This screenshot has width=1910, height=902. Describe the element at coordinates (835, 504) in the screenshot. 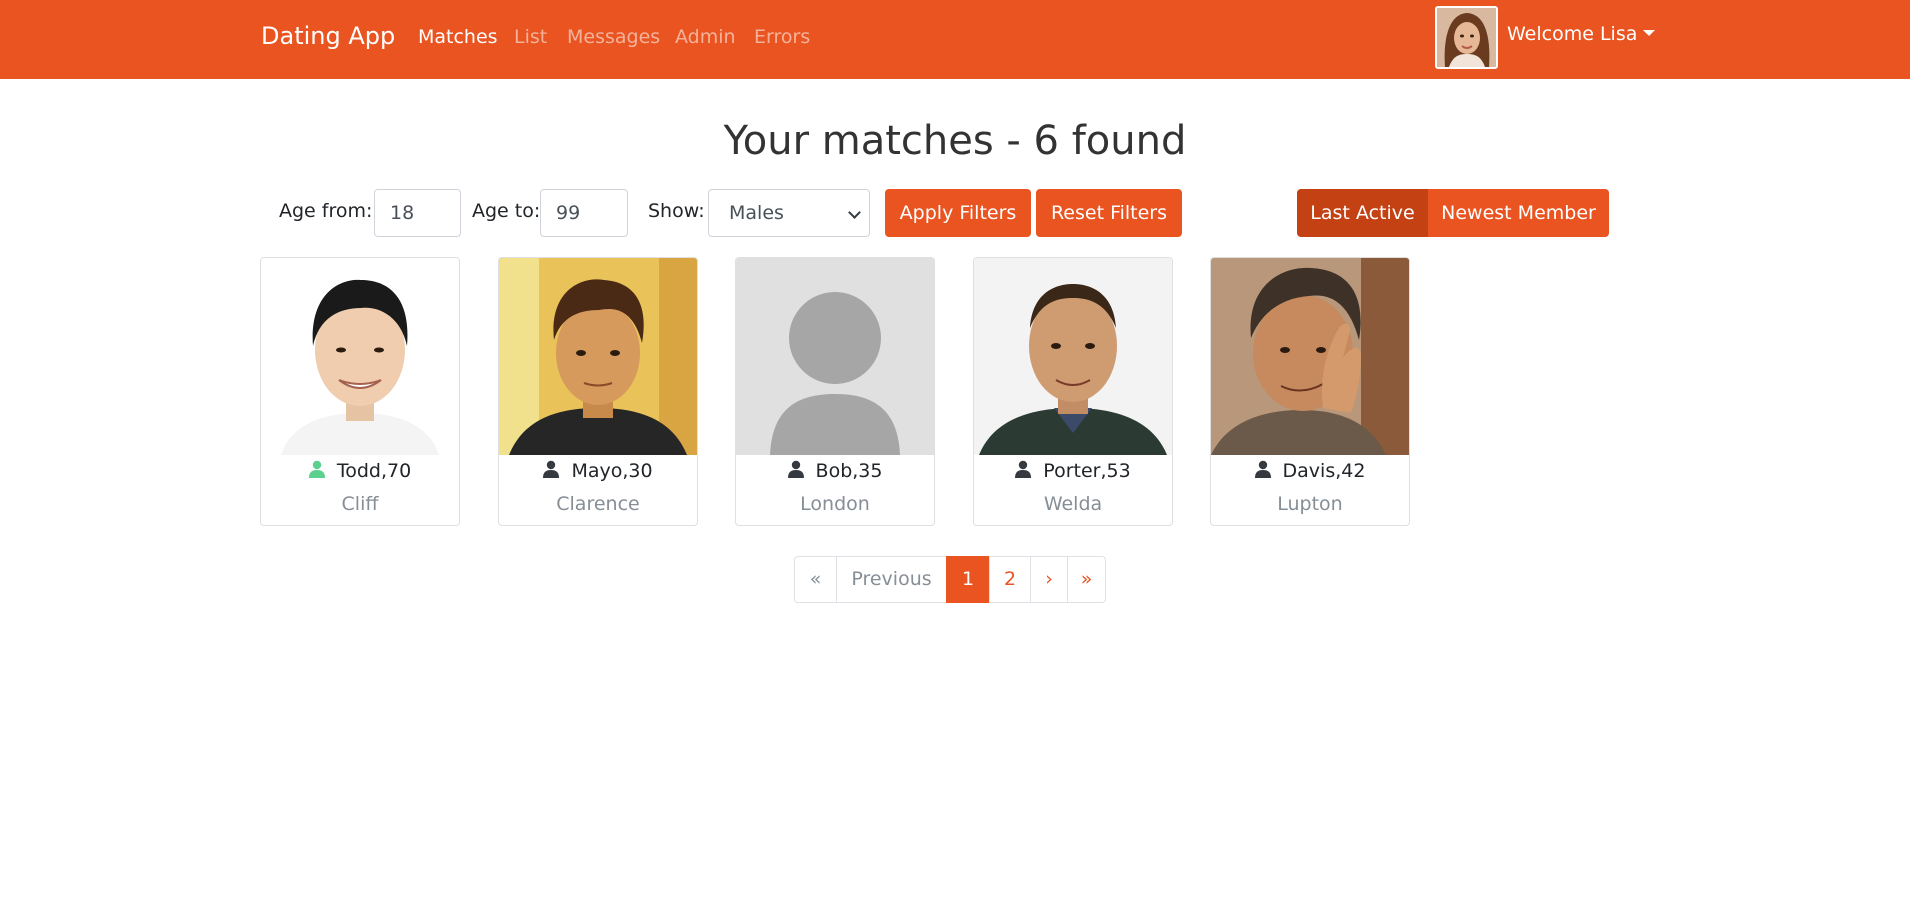

I see `member-city: London` at that location.